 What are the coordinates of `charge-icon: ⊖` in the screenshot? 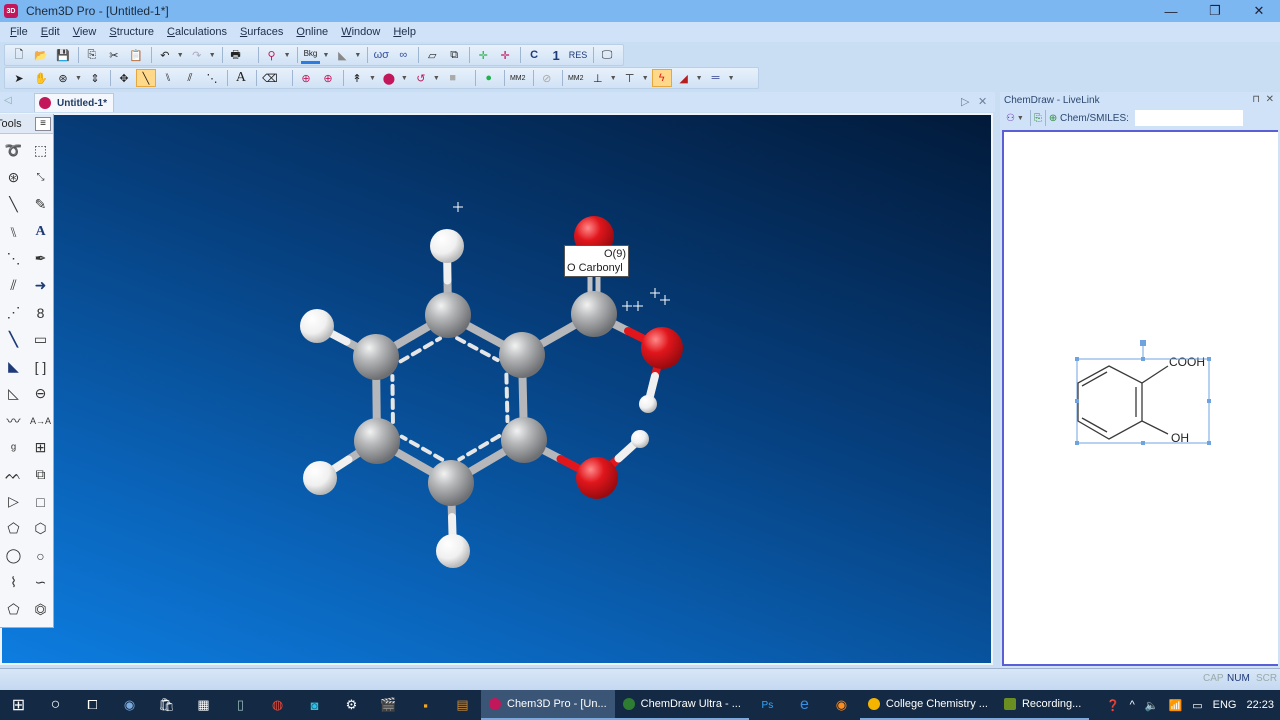 It's located at (40, 393).